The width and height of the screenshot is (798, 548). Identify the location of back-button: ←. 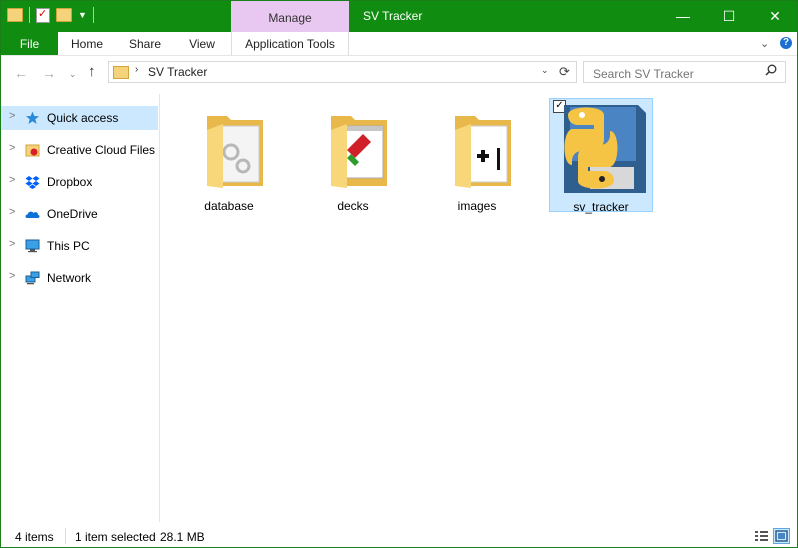
(21, 73).